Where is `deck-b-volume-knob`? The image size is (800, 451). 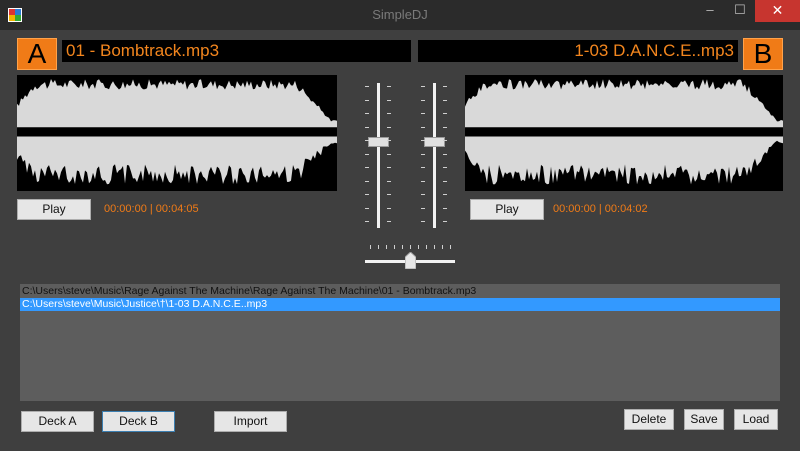 deck-b-volume-knob is located at coordinates (434, 142).